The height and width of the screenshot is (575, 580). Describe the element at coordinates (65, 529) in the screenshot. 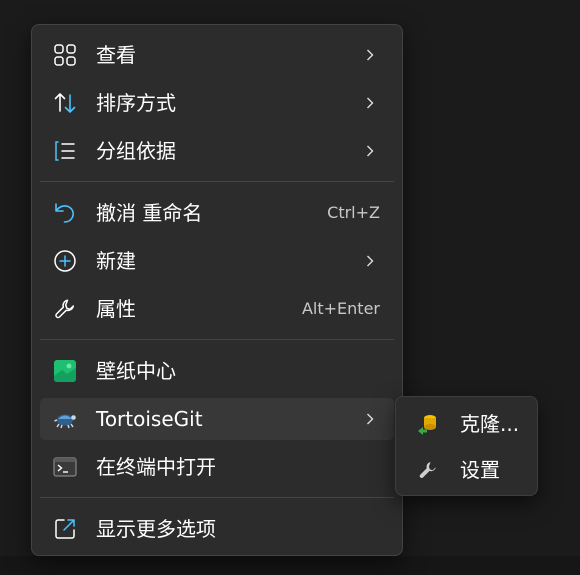

I see `share-icon` at that location.